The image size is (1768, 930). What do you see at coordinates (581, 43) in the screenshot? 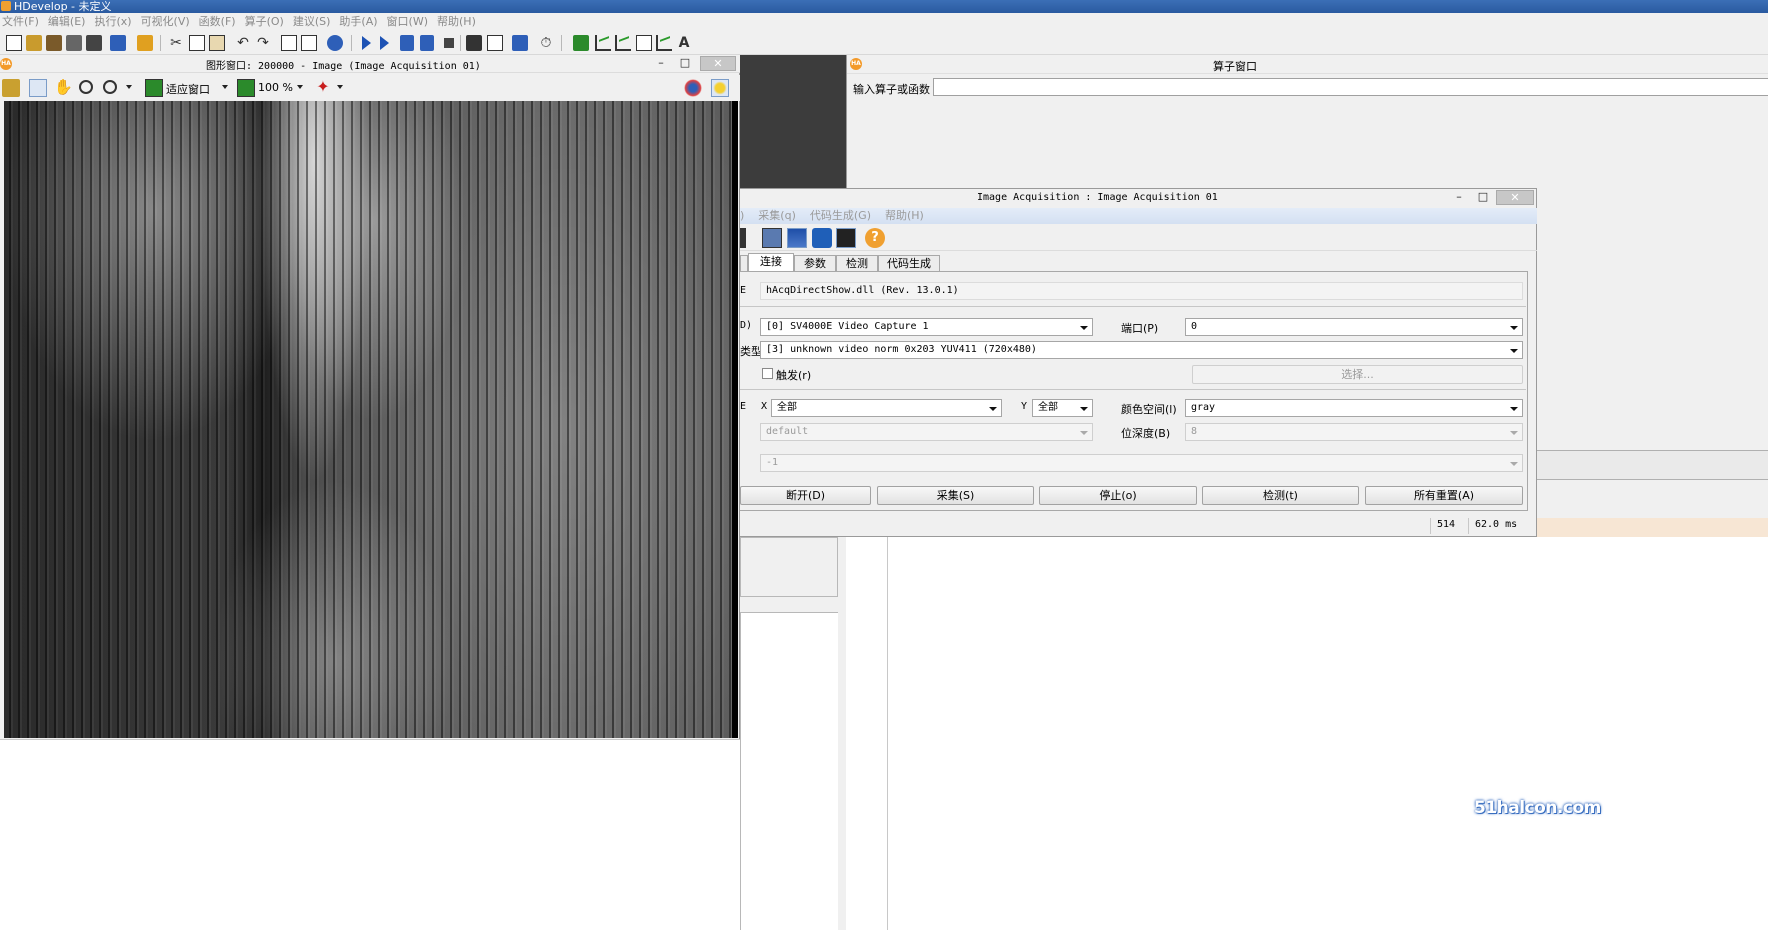
I see `zoom-image-icon` at bounding box center [581, 43].